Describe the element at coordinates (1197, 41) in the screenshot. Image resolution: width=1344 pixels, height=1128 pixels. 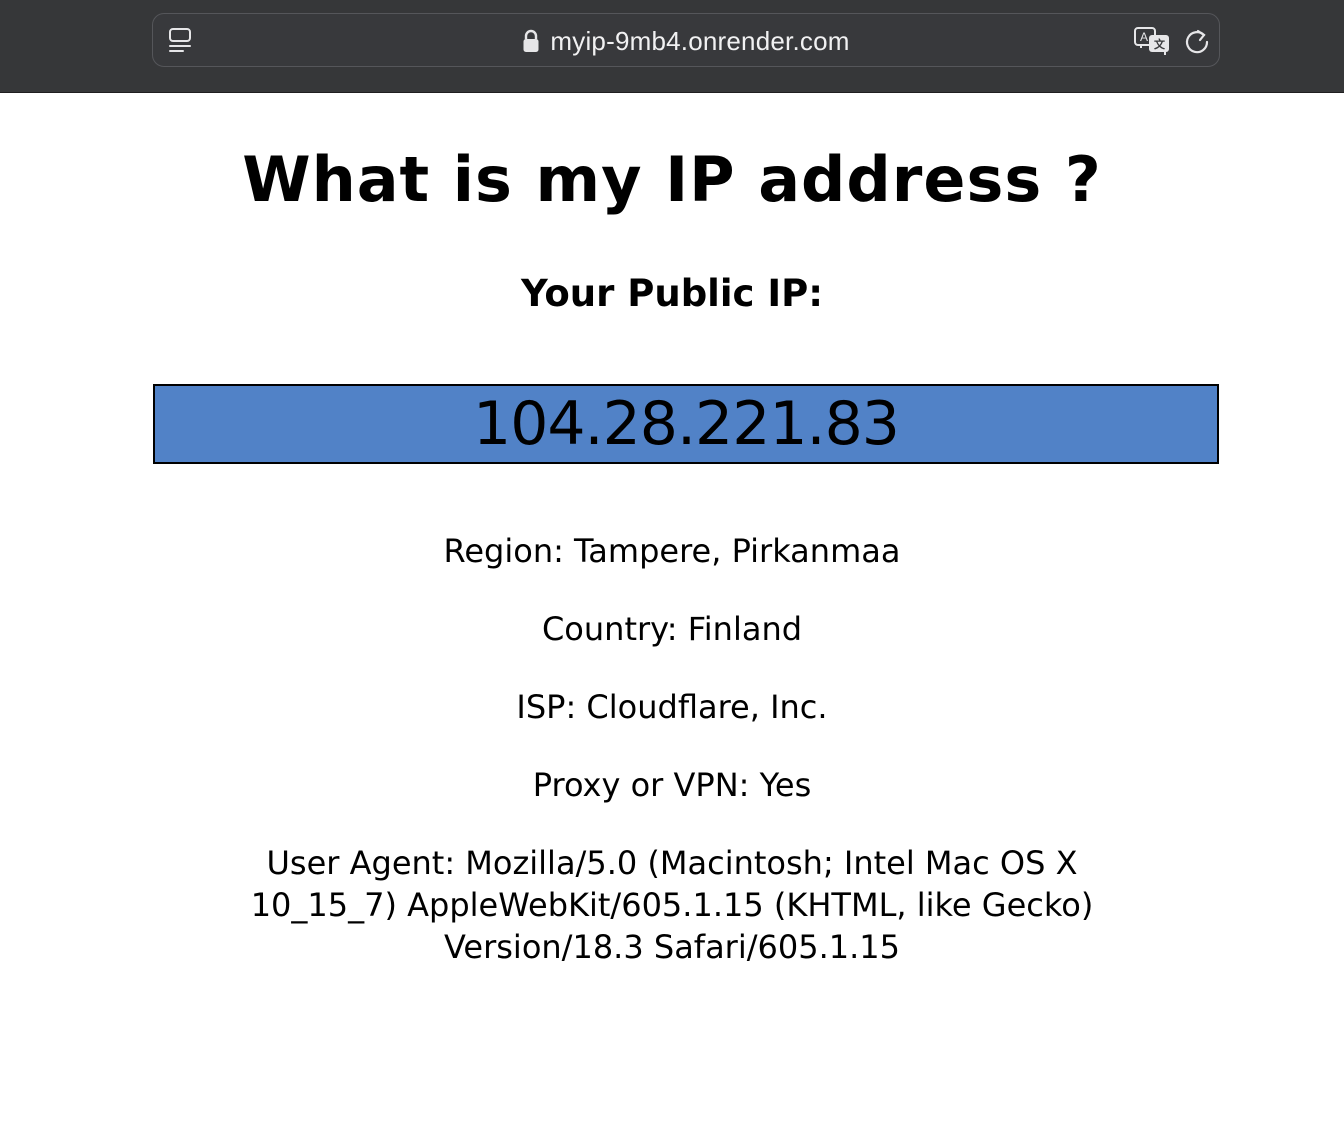
I see `reload-icon` at that location.